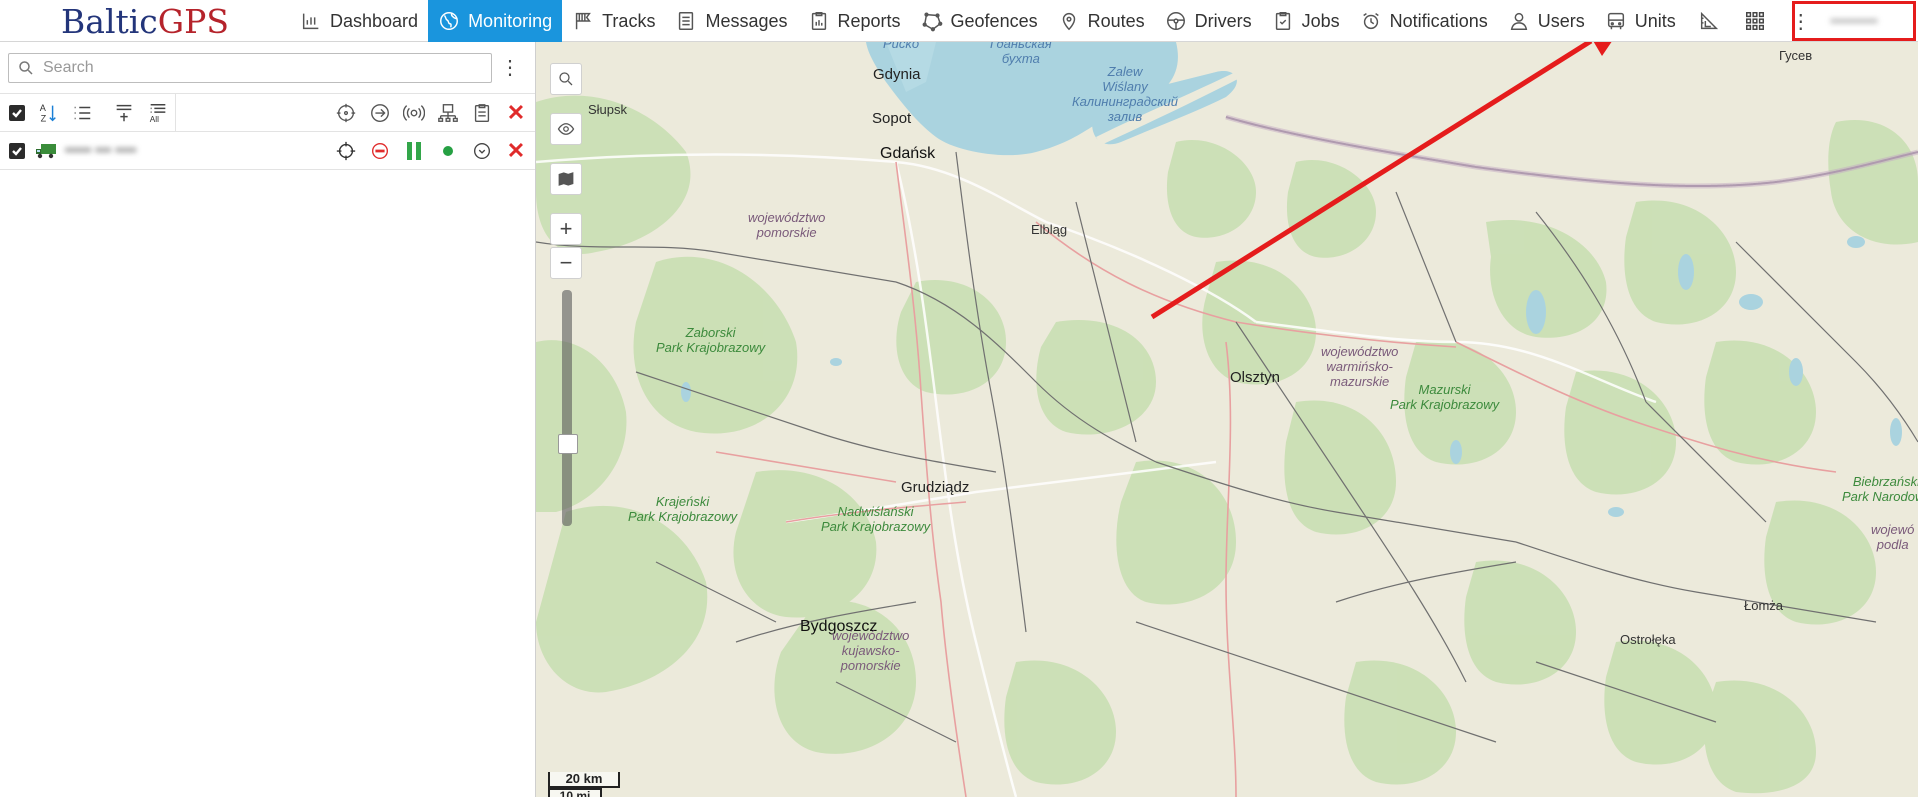  What do you see at coordinates (1223, 20) in the screenshot?
I see `nav-drivers-label: Drivers` at bounding box center [1223, 20].